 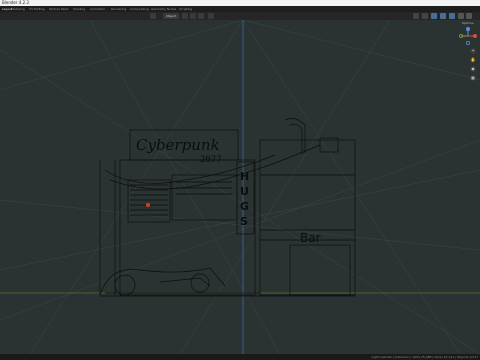 What do you see at coordinates (473, 51) in the screenshot?
I see `zoom-icon: +` at bounding box center [473, 51].